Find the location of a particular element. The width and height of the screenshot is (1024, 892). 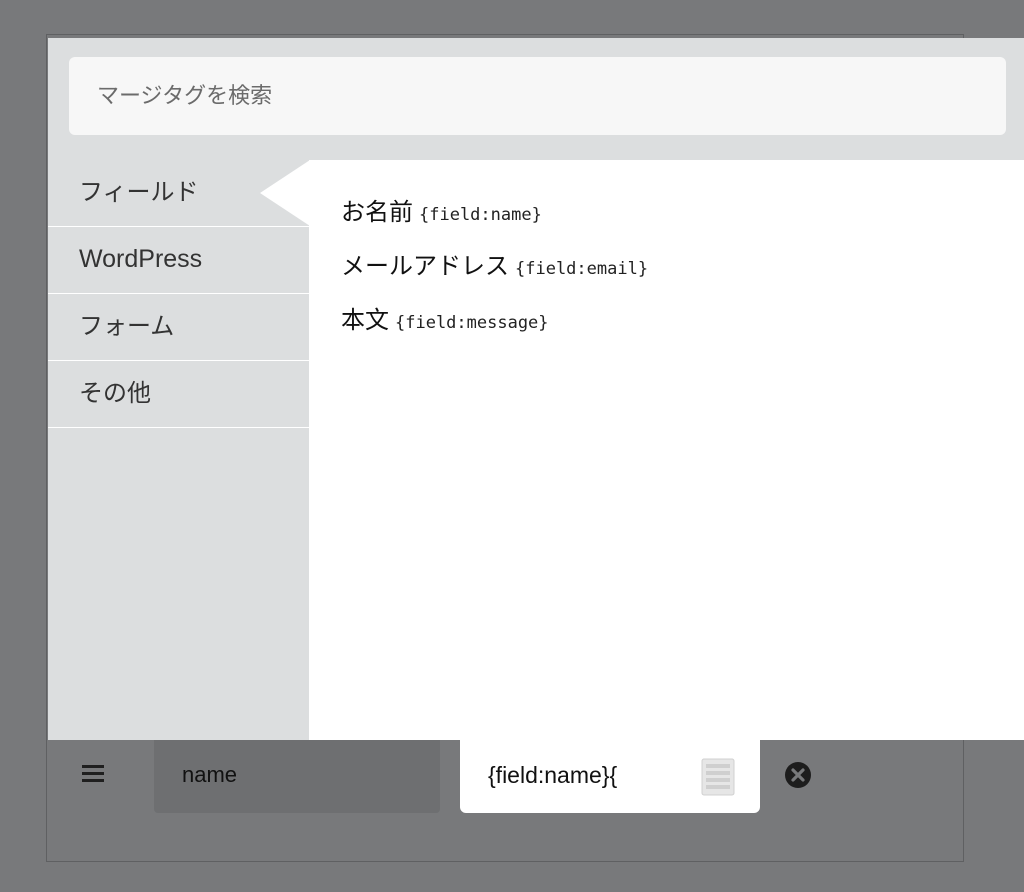

sidebar-item-form: フォーム is located at coordinates (178, 327).